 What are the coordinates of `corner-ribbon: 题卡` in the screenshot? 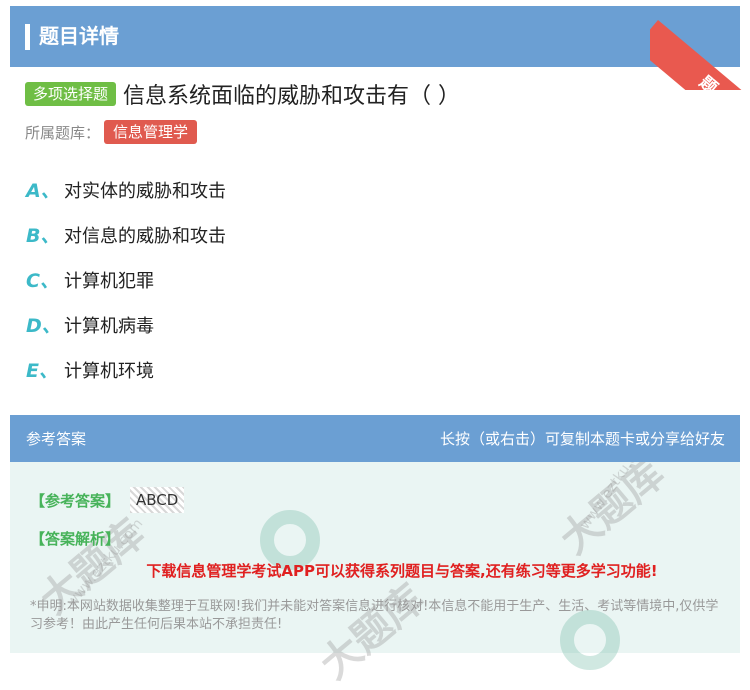 It's located at (700, 45).